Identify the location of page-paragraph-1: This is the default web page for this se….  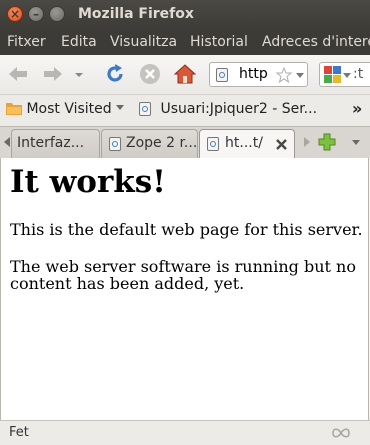
(186, 229).